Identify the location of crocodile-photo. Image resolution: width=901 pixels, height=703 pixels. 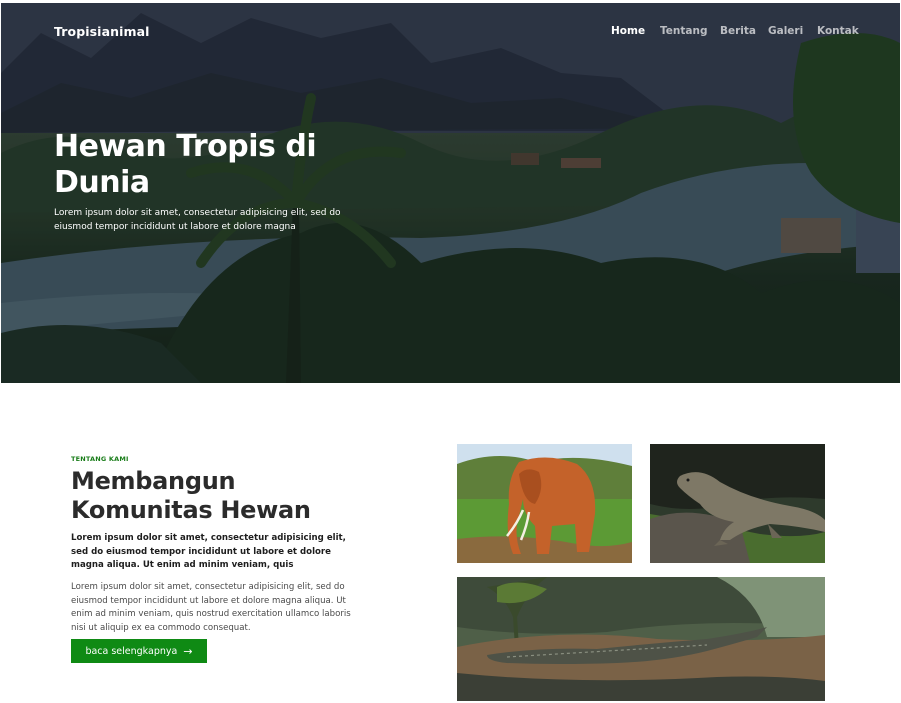
(641, 639).